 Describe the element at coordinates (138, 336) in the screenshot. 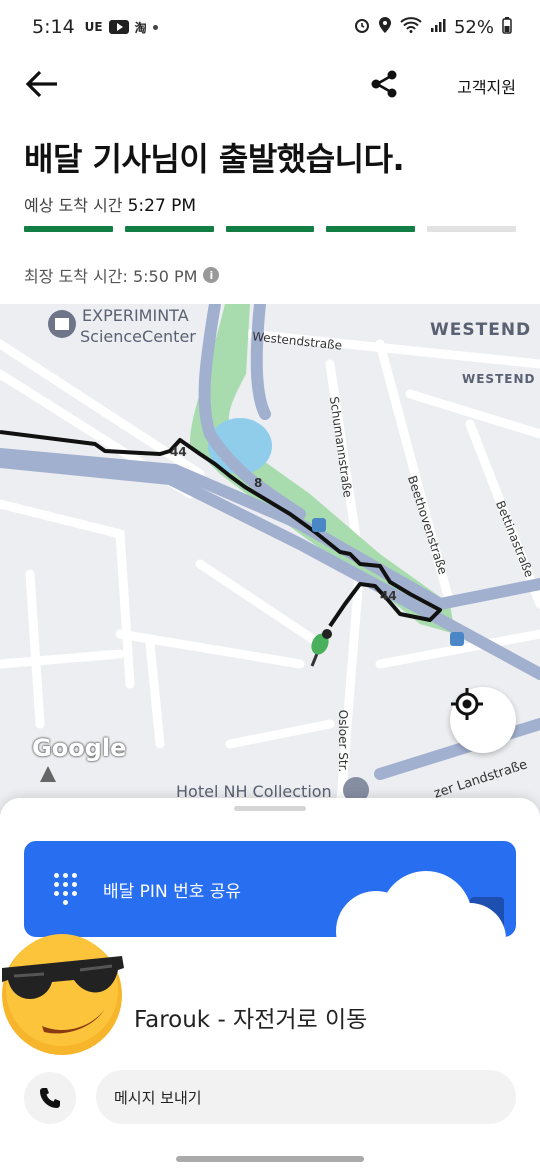

I see `map-label-museum-2: ScienceCenter` at that location.